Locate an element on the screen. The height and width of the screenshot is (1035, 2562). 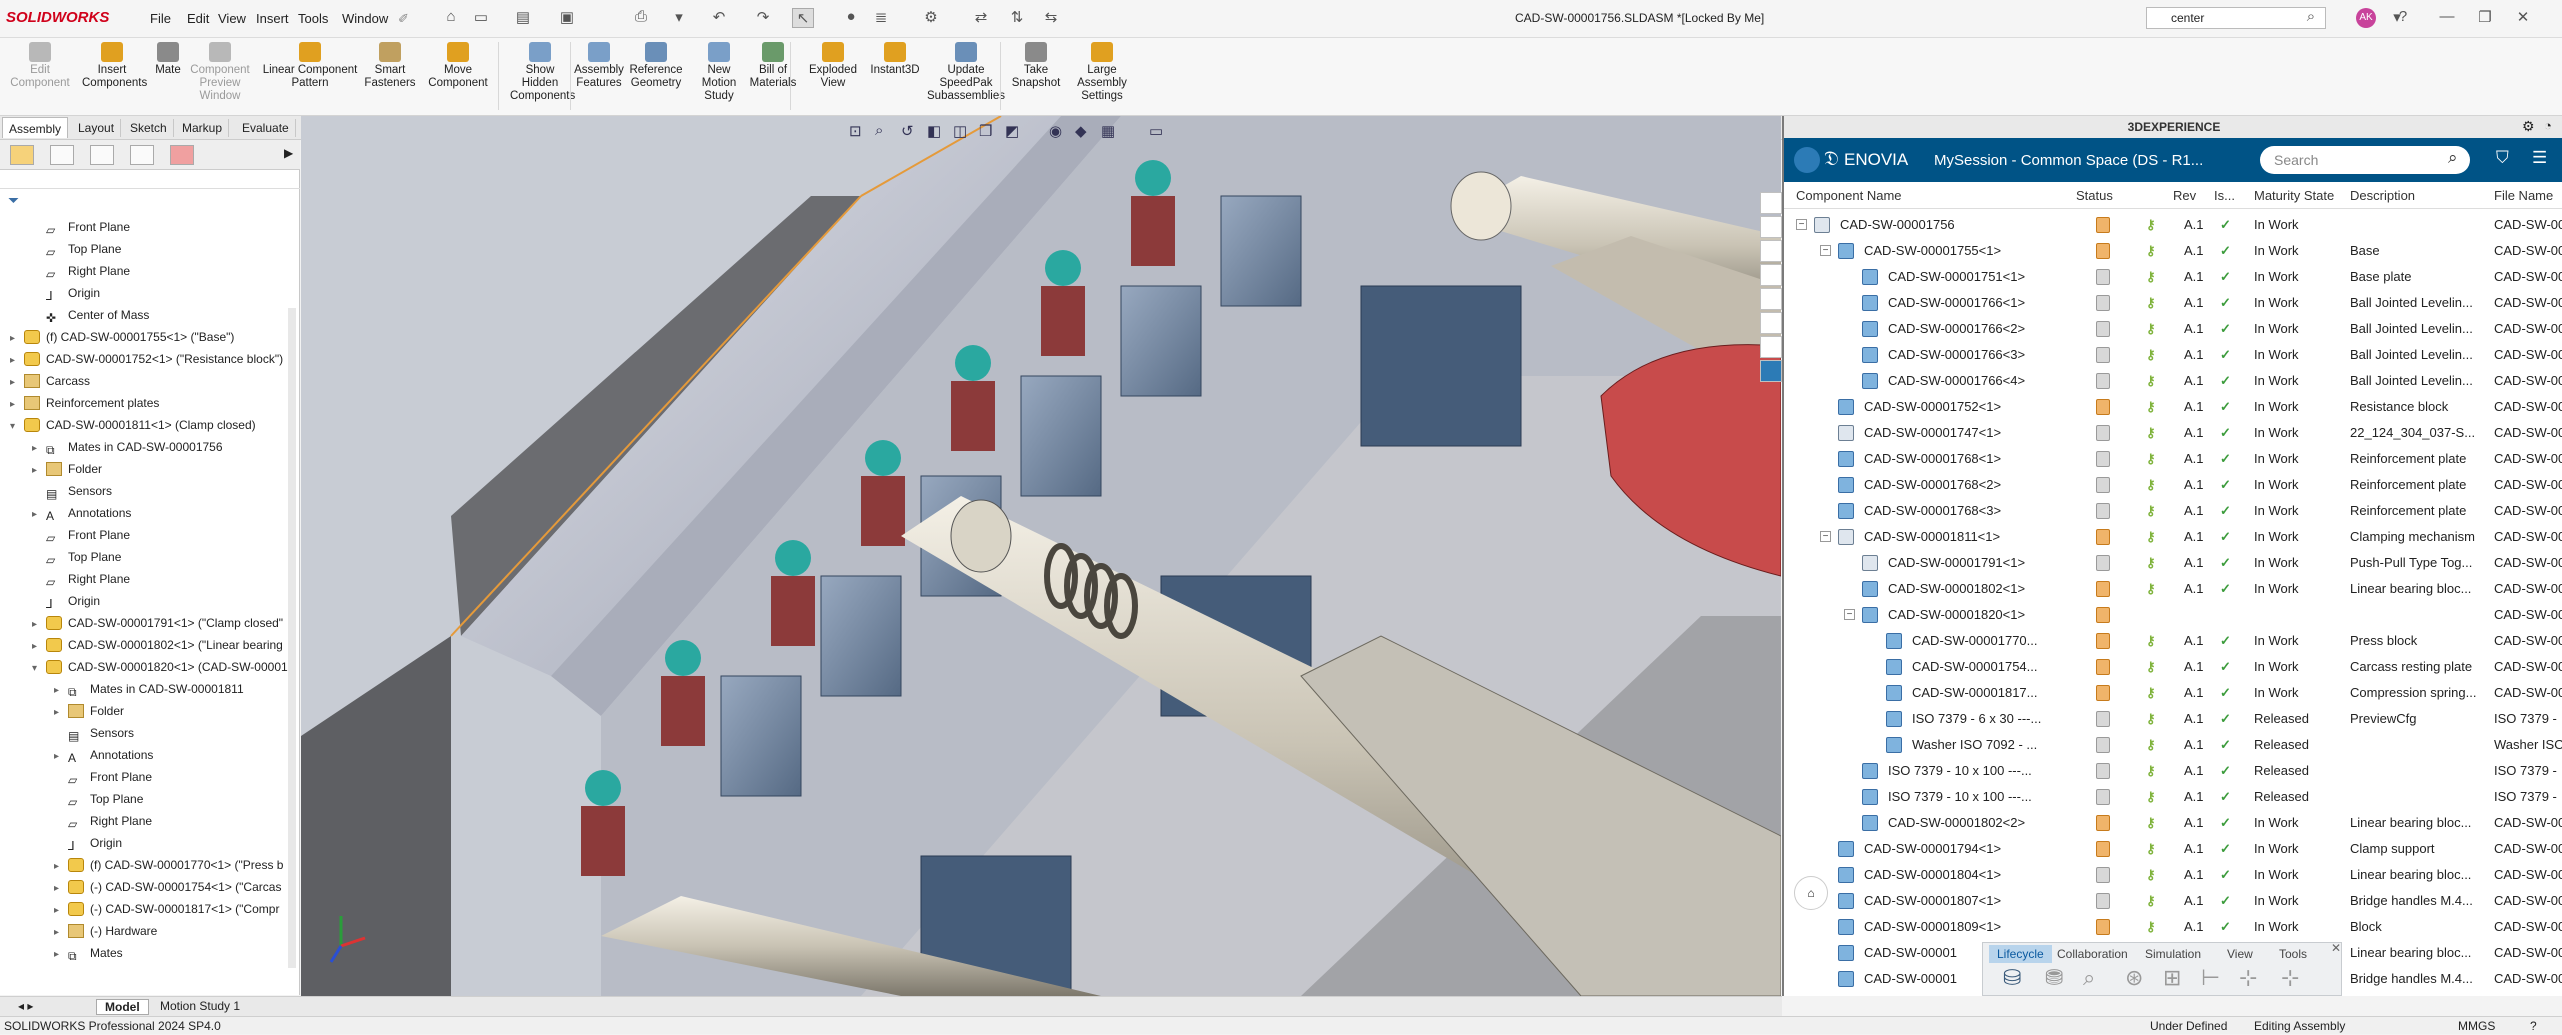
traffic-light-icon: ● is located at coordinates (851, 18).